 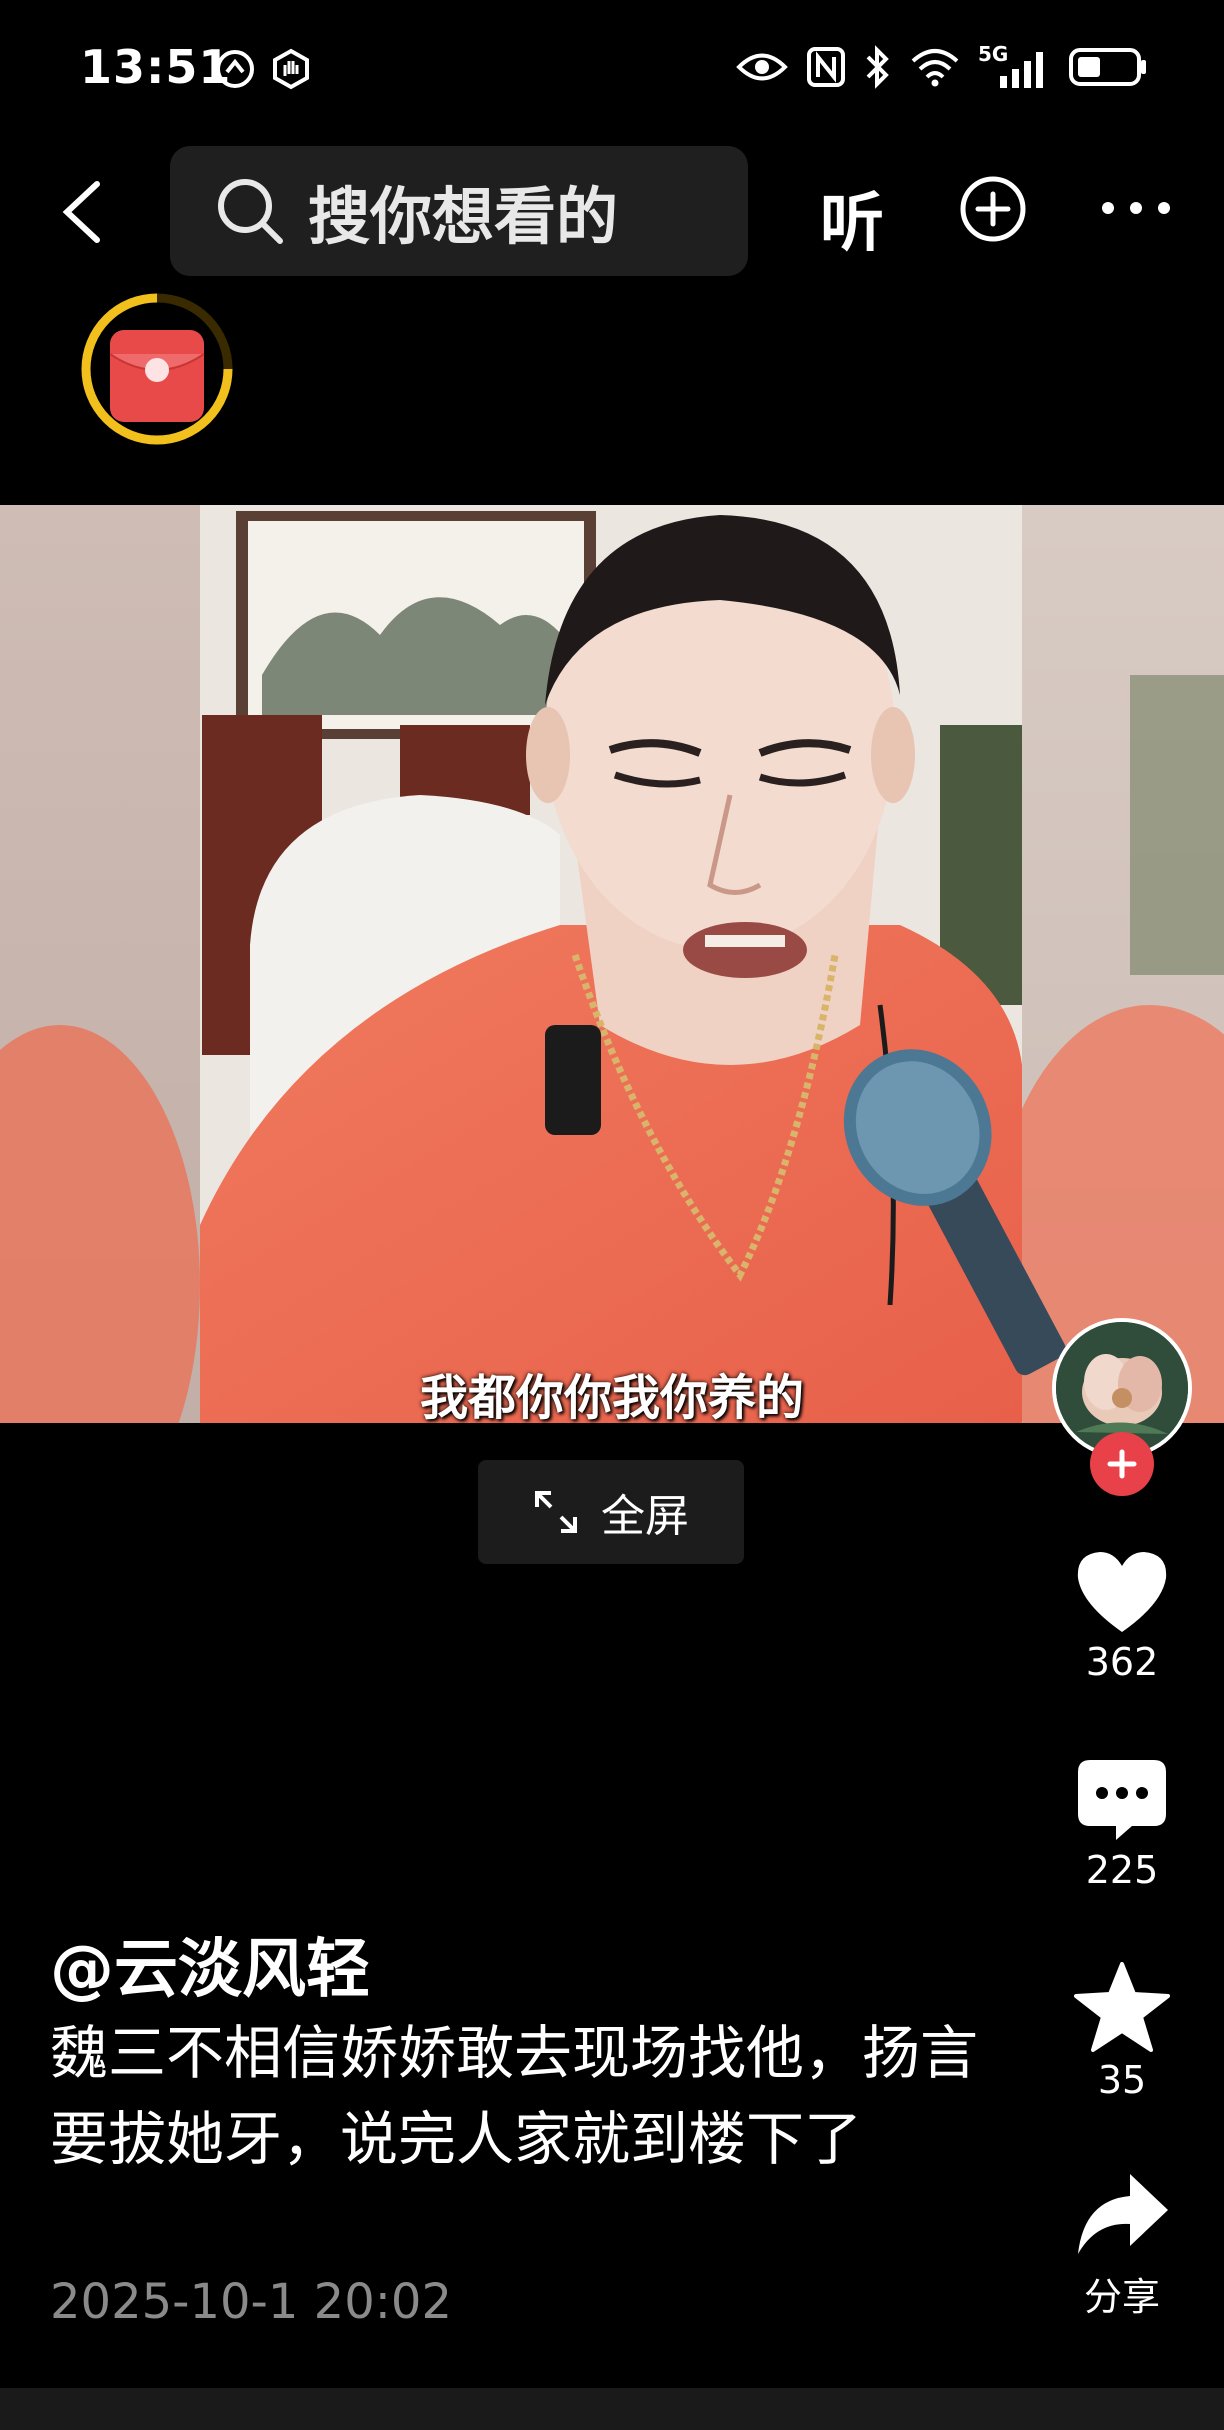 I want to click on favorite-button: 35, so click(x=1122, y=2032).